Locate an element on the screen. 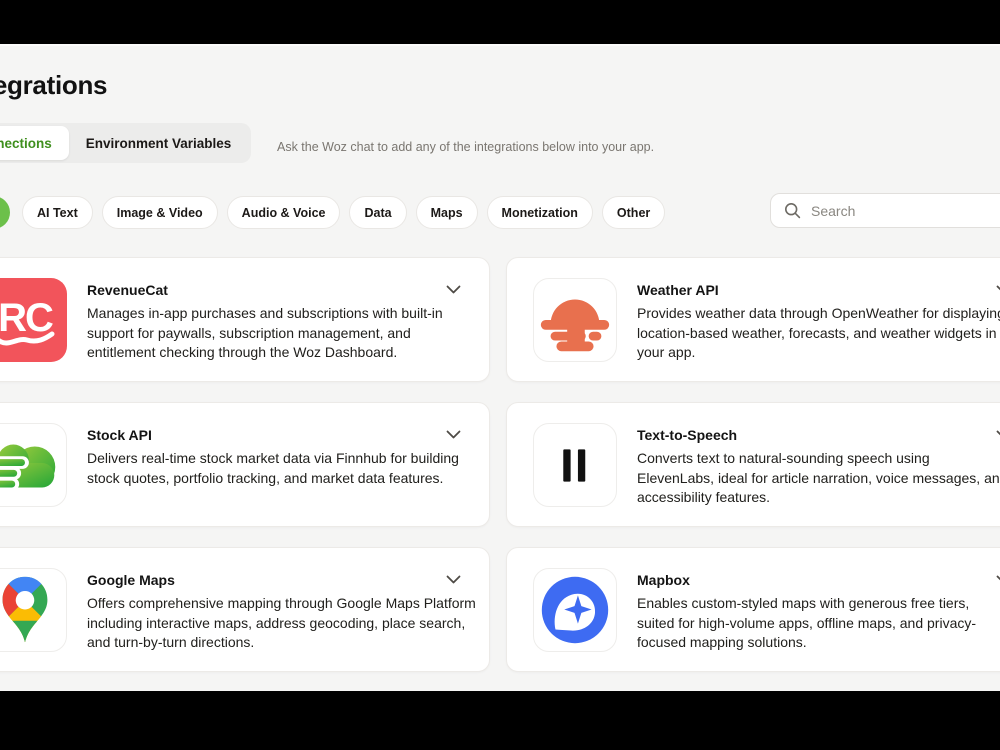  header-divider is located at coordinates (500, 45).